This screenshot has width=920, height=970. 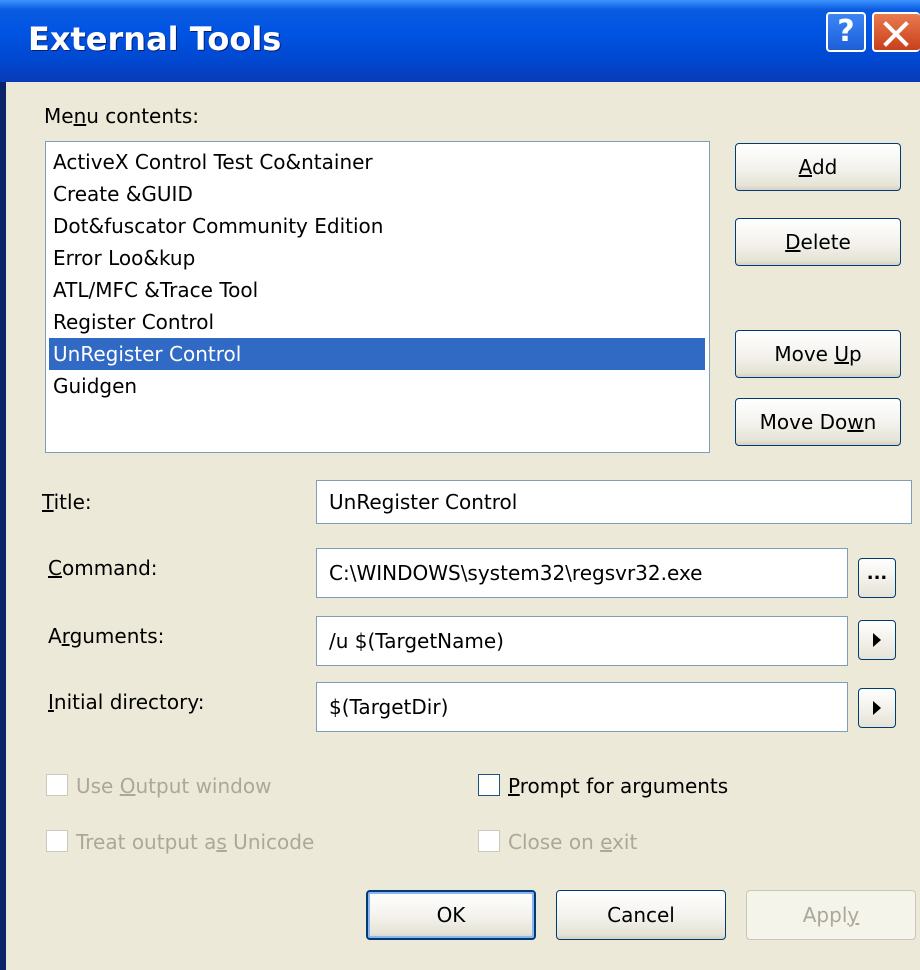 What do you see at coordinates (489, 785) in the screenshot?
I see `prompt-for-arguments-checkbox` at bounding box center [489, 785].